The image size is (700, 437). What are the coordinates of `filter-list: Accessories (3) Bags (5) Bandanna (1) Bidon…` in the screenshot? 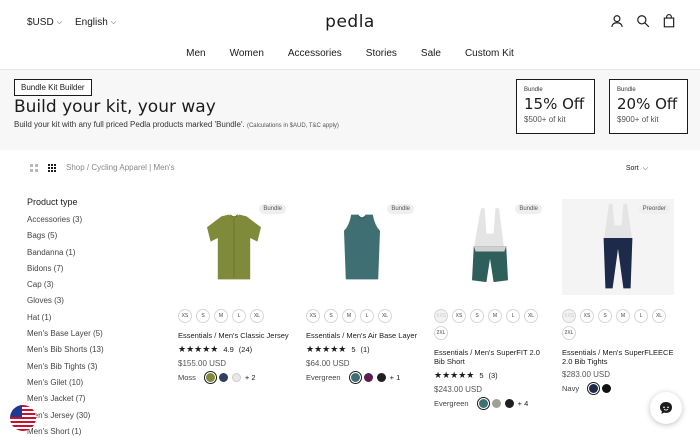 It's located at (65, 326).